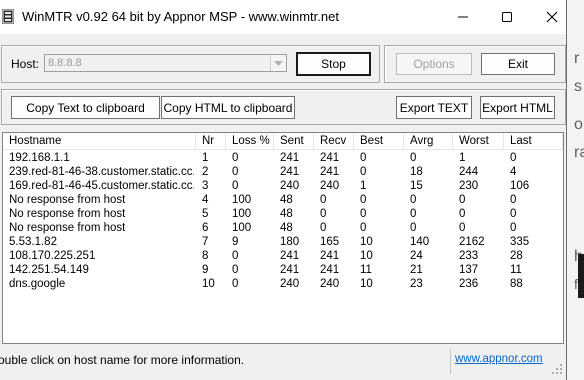 The width and height of the screenshot is (584, 380). I want to click on cell-worst: 236, so click(469, 284).